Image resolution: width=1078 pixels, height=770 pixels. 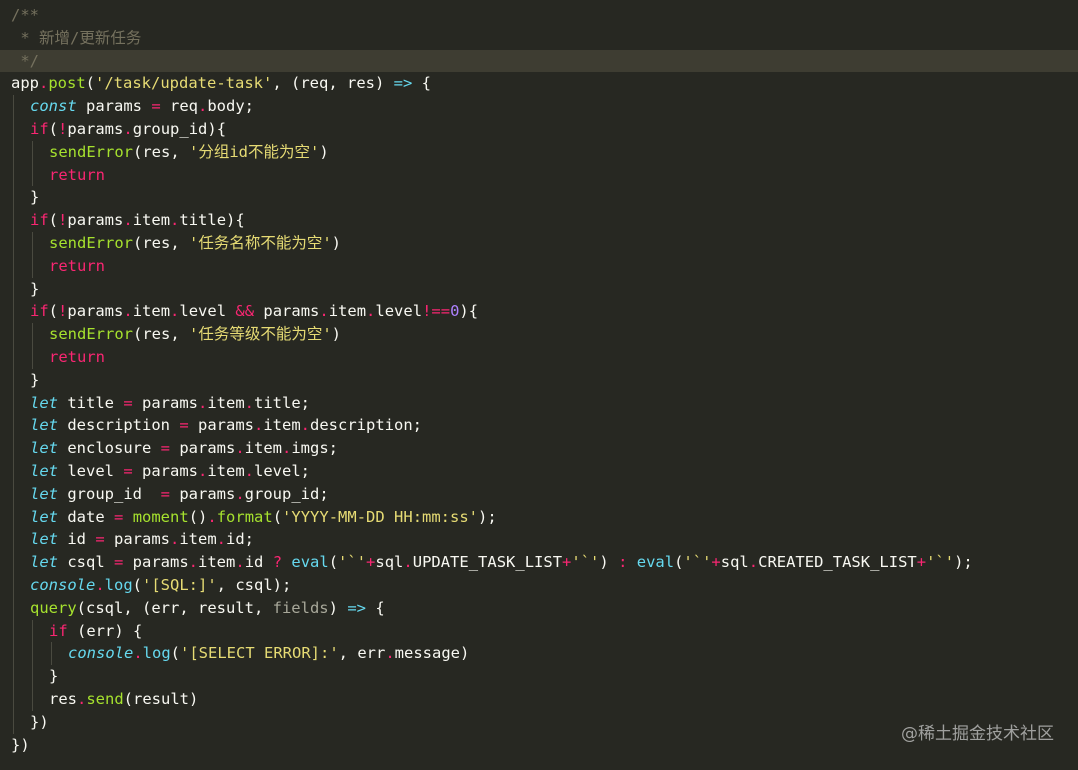 I want to click on code-line: /**, so click(x=539, y=15).